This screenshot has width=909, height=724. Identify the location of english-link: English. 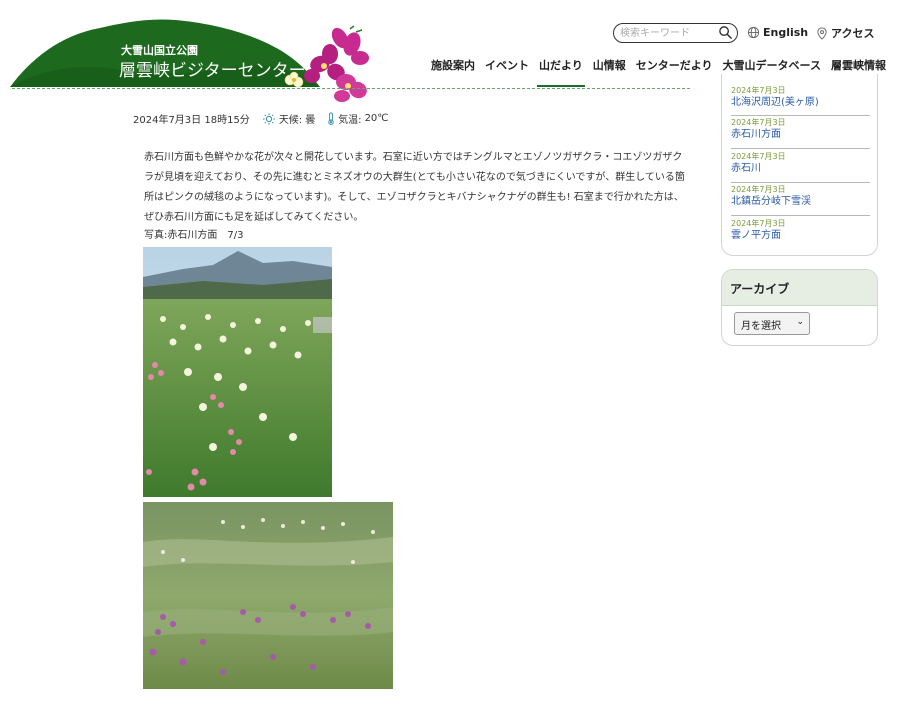
(777, 32).